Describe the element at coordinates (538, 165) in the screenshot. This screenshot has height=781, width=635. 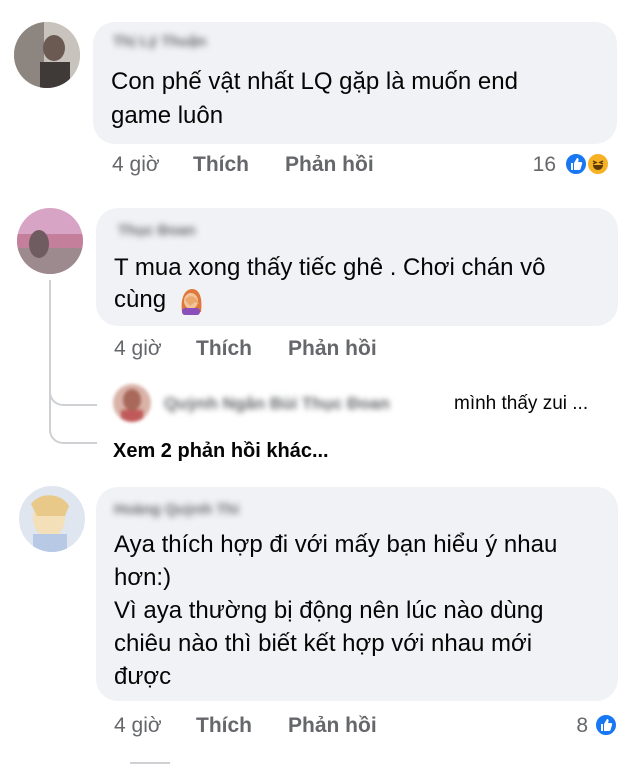
I see `reaction-count: 16` at that location.